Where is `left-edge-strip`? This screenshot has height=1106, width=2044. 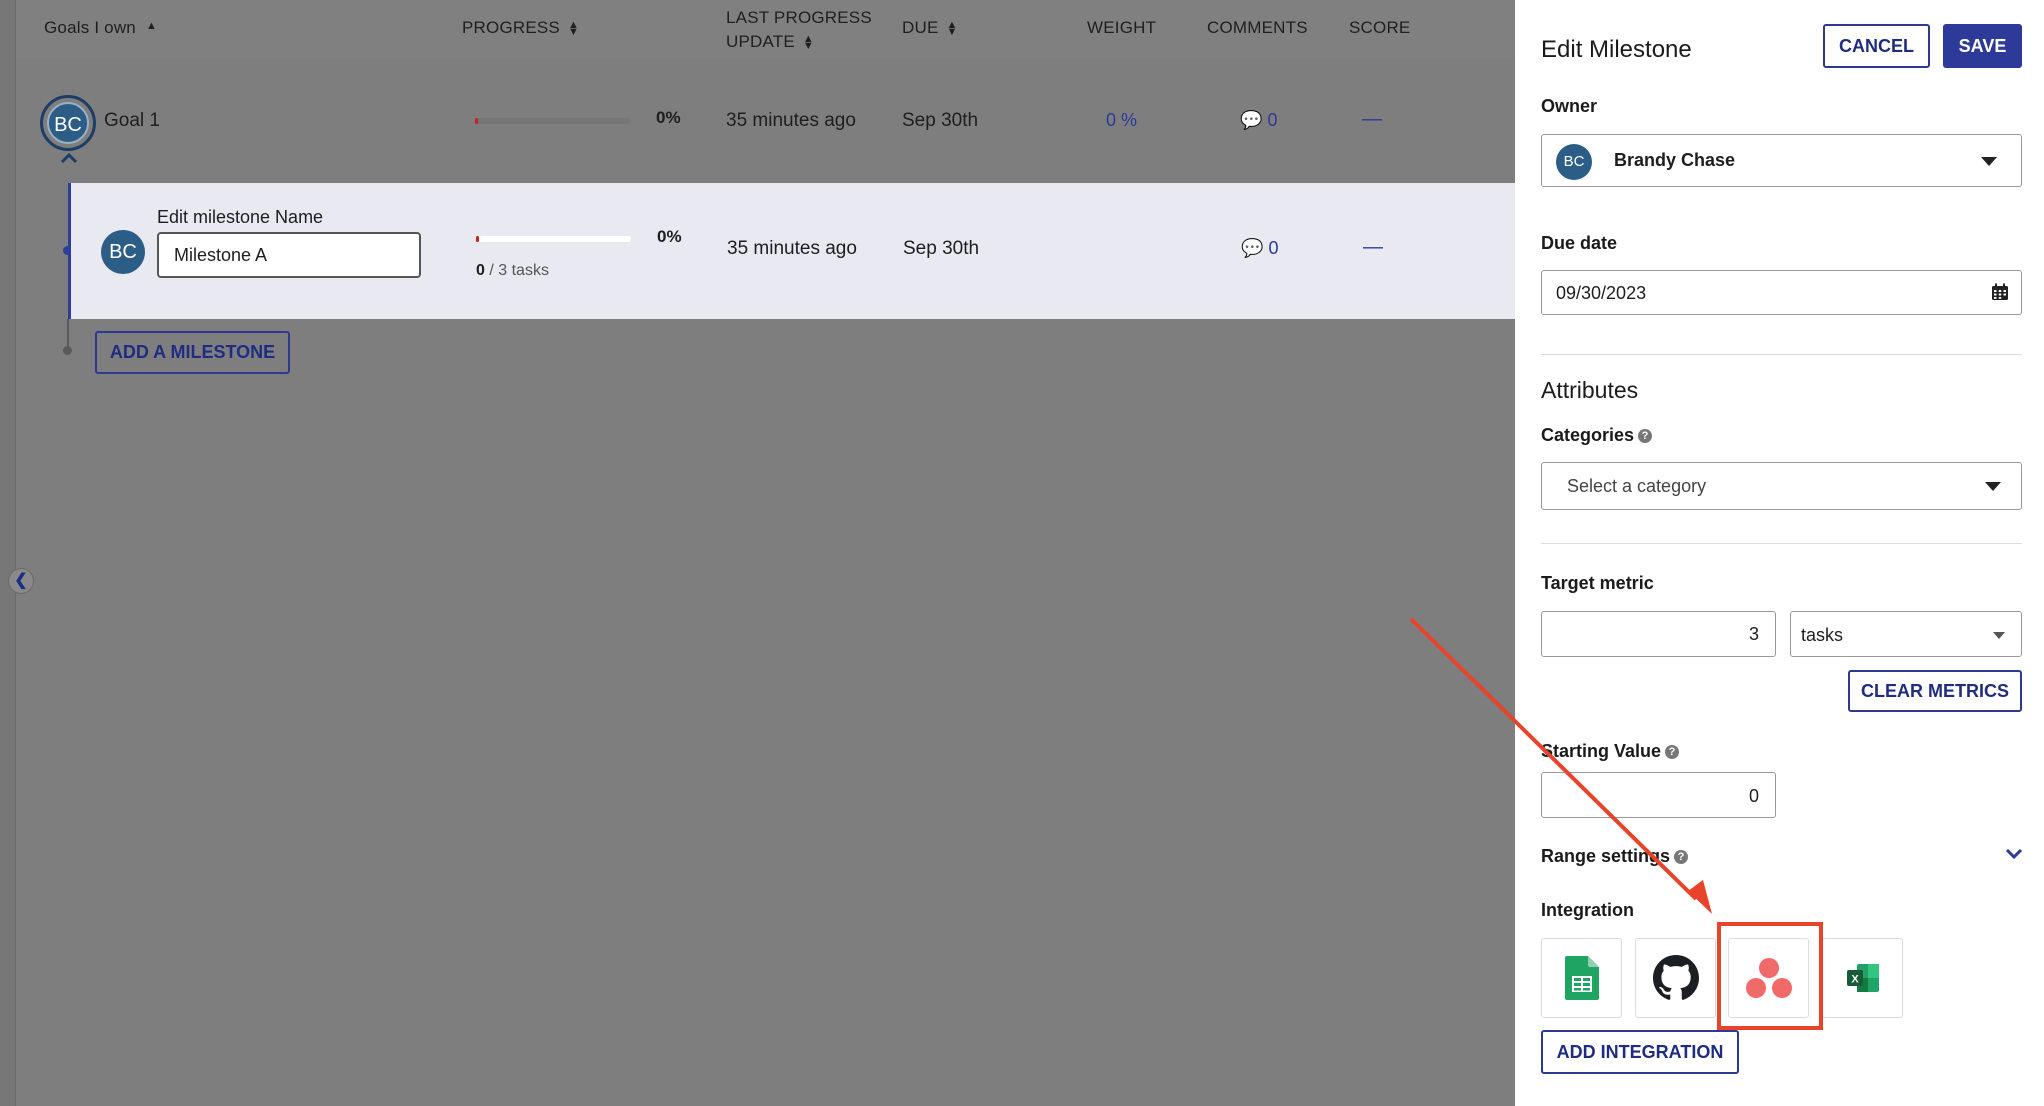 left-edge-strip is located at coordinates (8, 553).